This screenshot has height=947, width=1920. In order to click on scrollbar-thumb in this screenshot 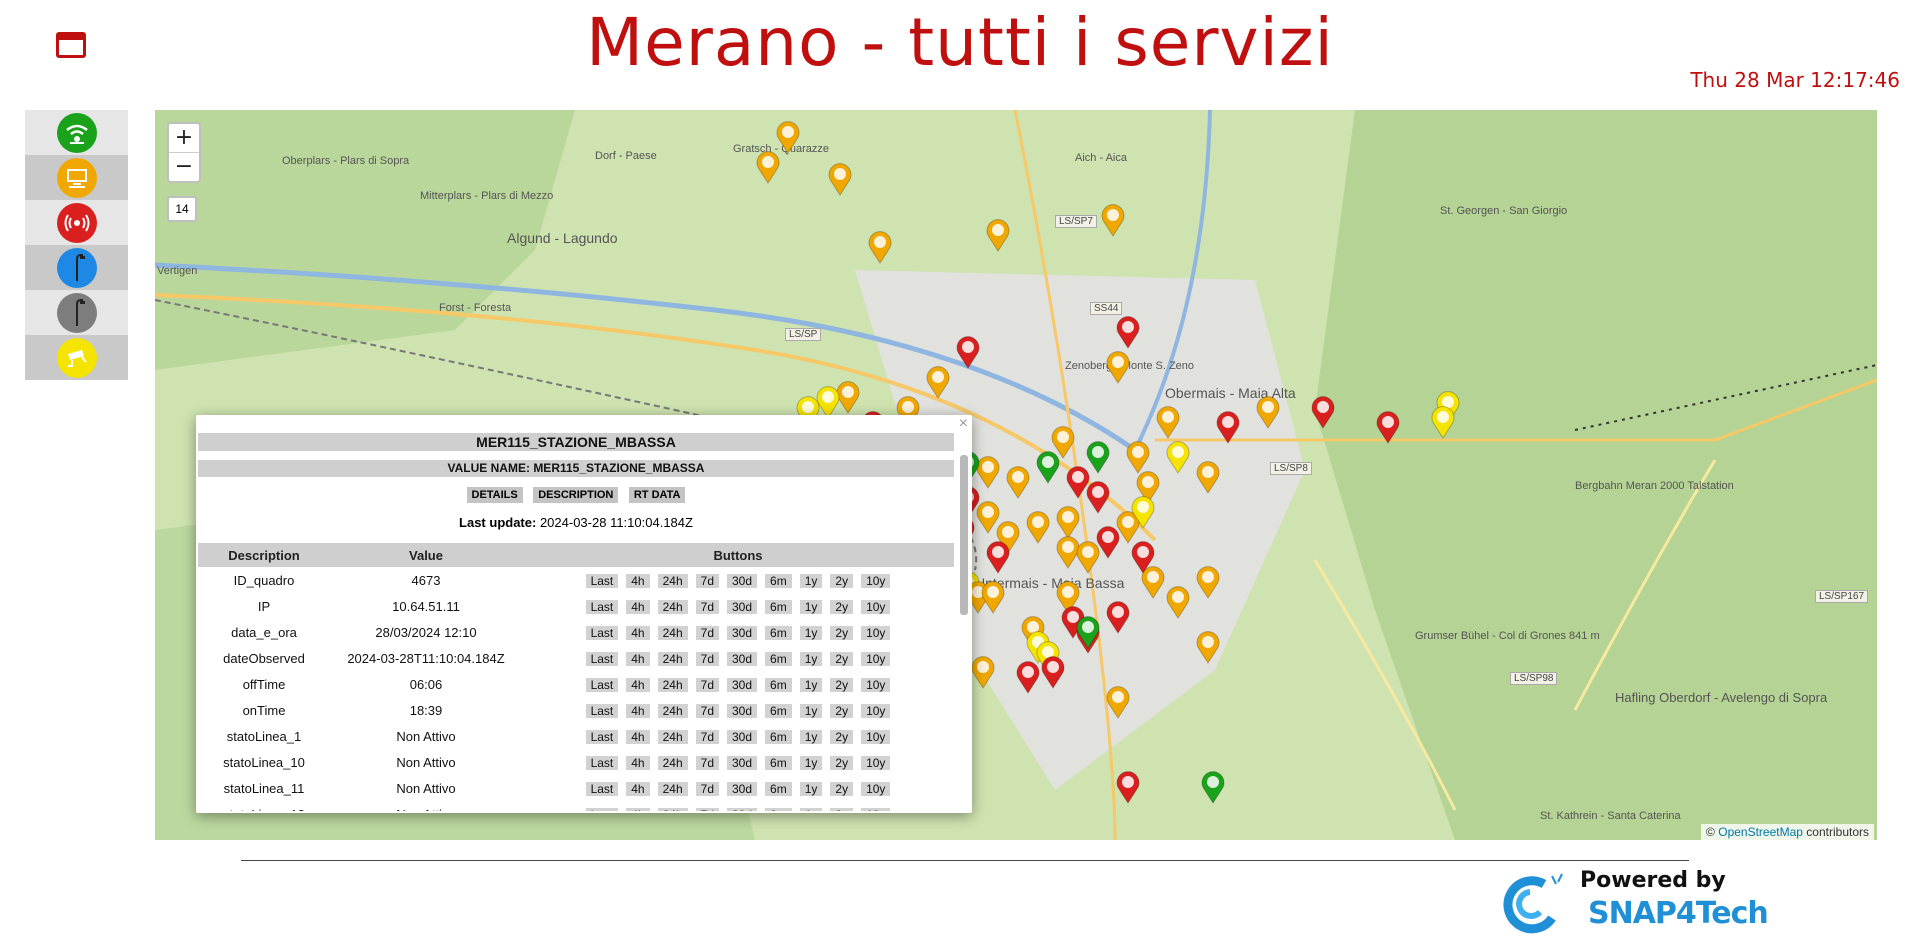, I will do `click(964, 535)`.